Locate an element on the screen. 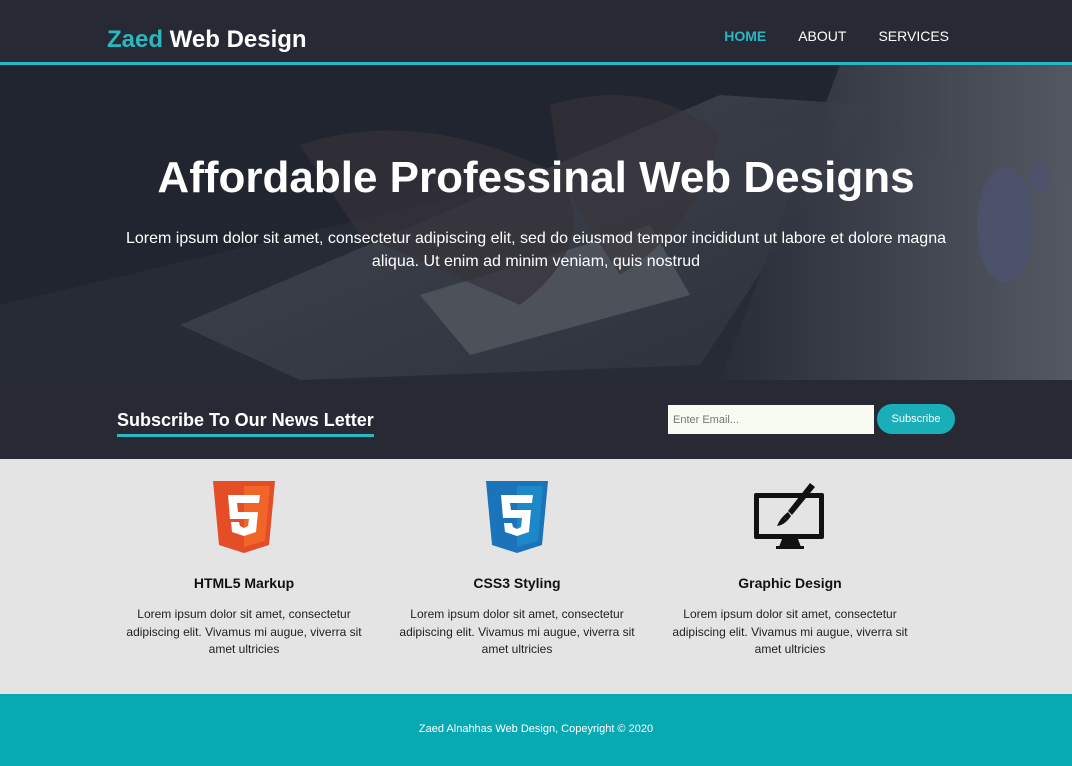 This screenshot has height=766, width=1072. nav-services-link: SERVICES is located at coordinates (913, 36).